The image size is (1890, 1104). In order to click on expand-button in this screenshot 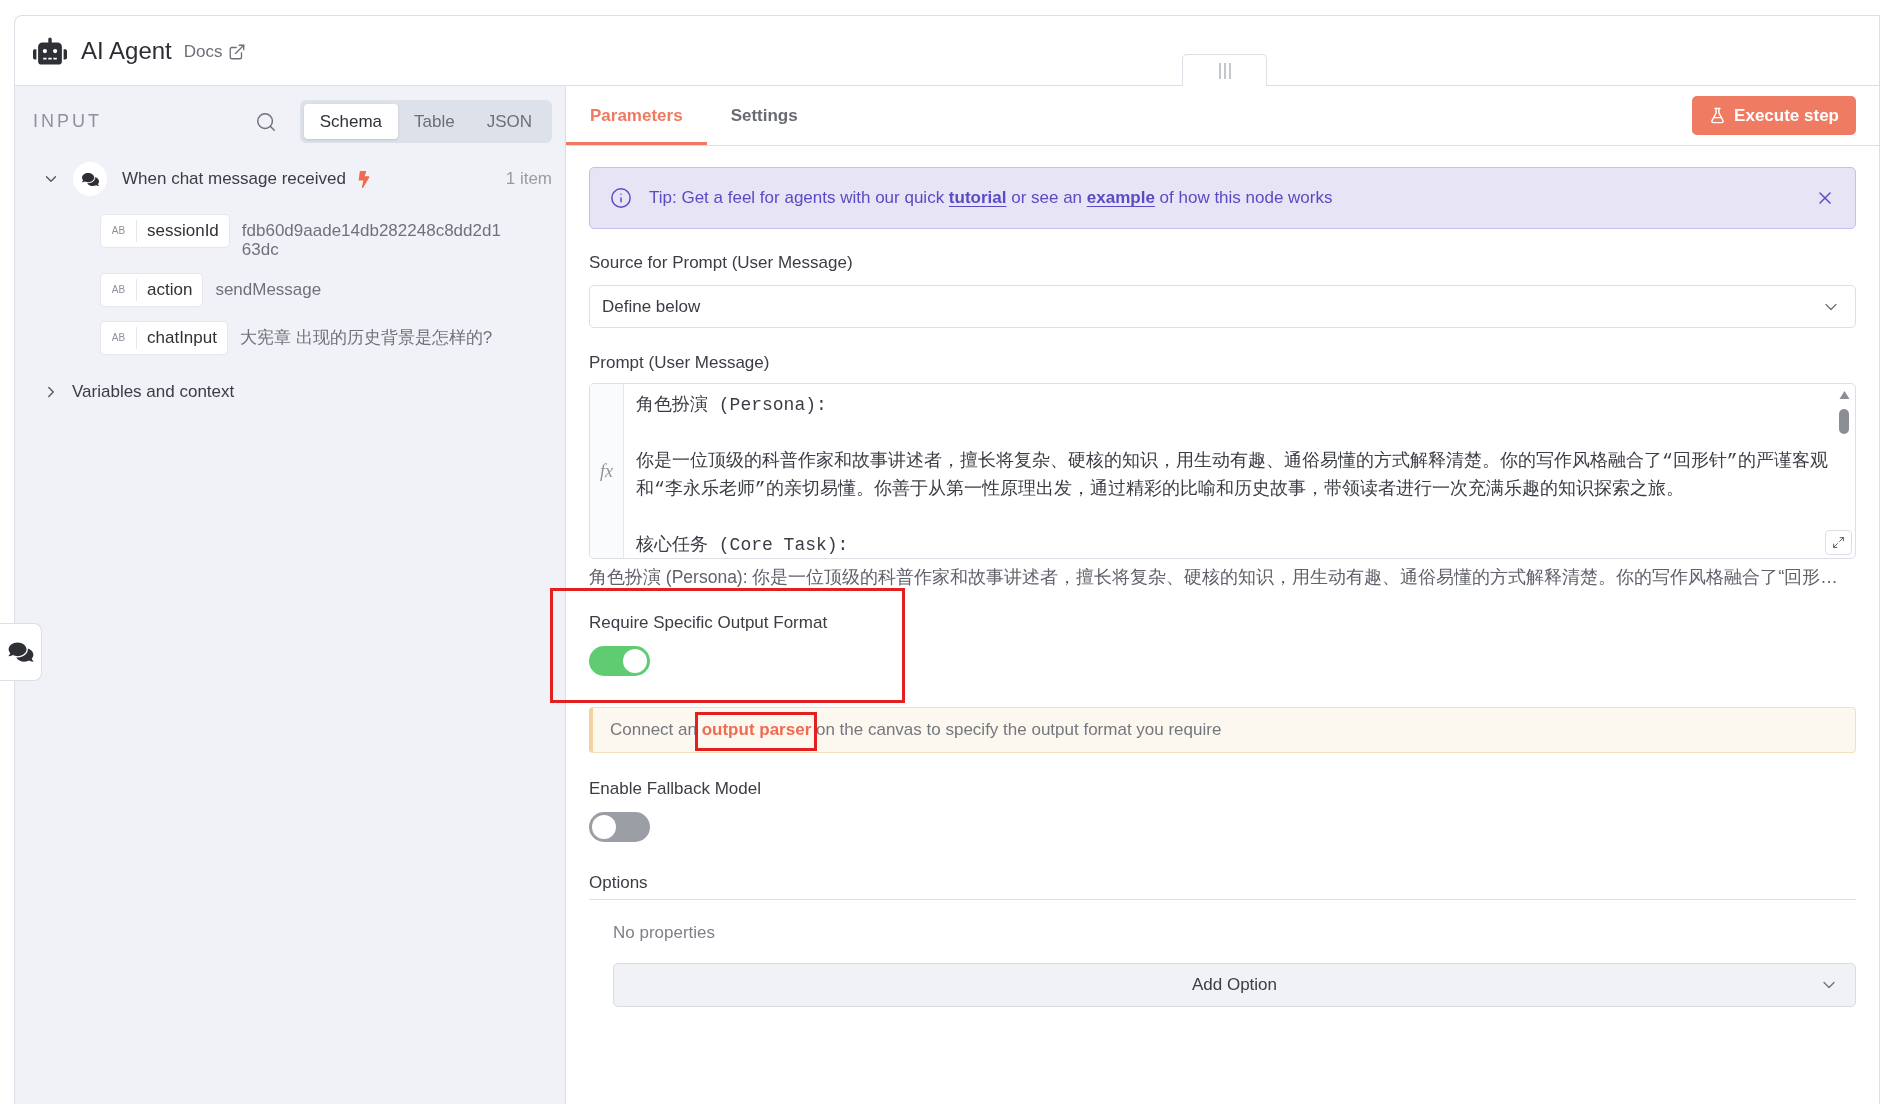, I will do `click(1838, 542)`.